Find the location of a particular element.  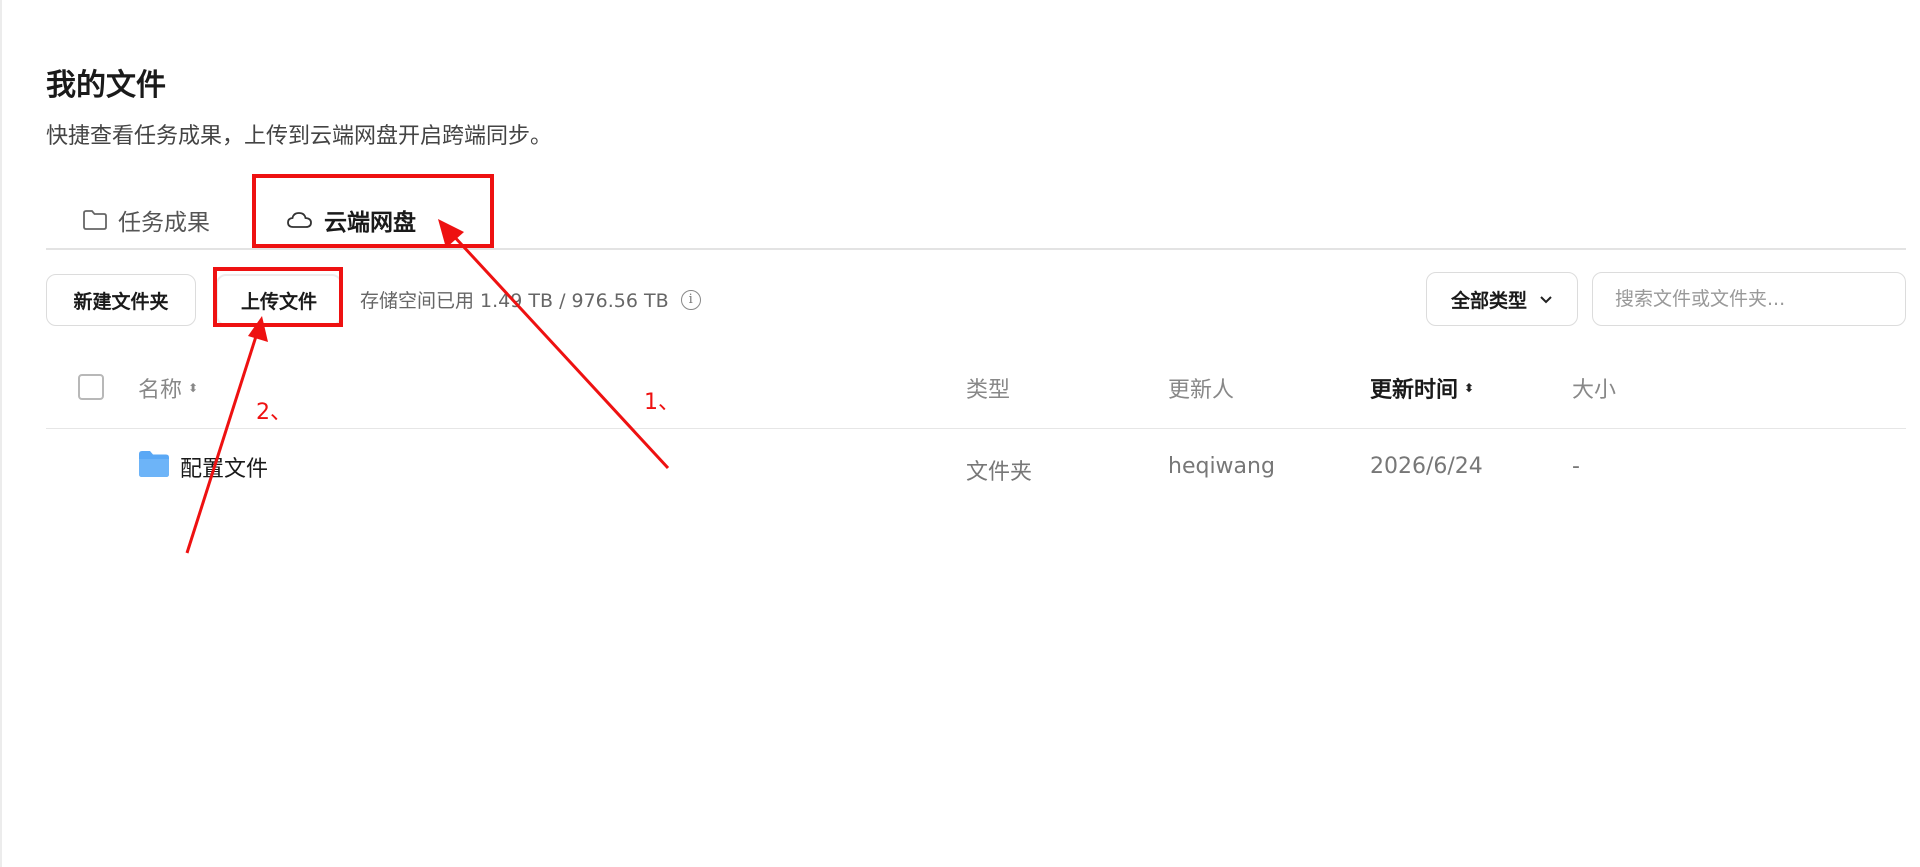

column-updater-header: 更新人 is located at coordinates (1201, 390).